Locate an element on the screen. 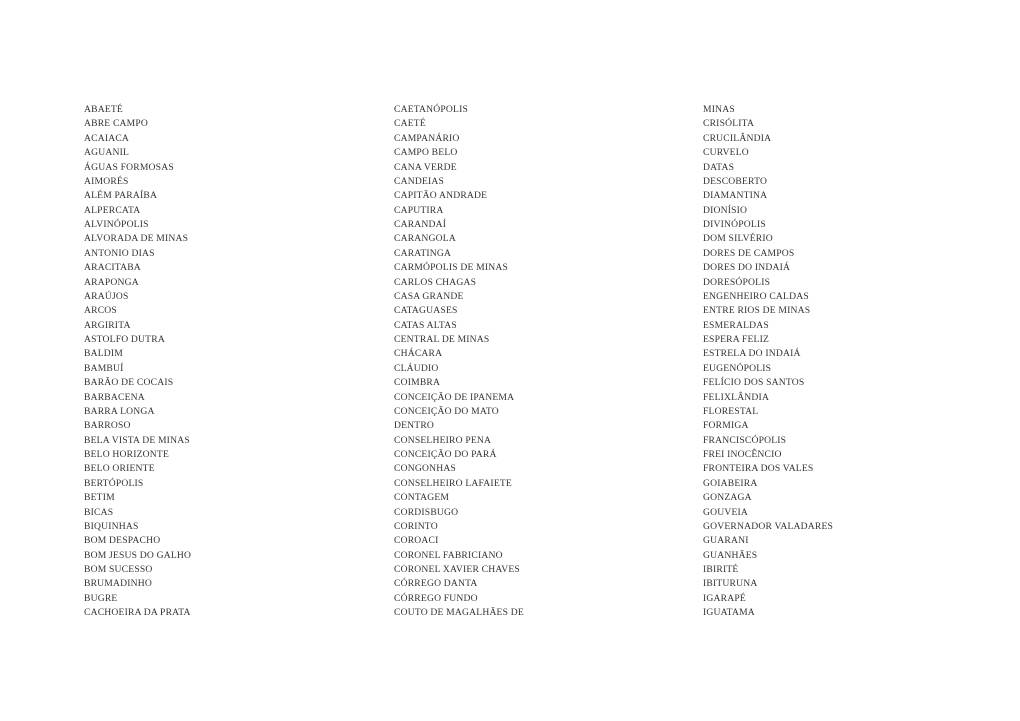 The image size is (1020, 721). municipality-entry: ALVORADA DE MINAS is located at coordinates (136, 239).